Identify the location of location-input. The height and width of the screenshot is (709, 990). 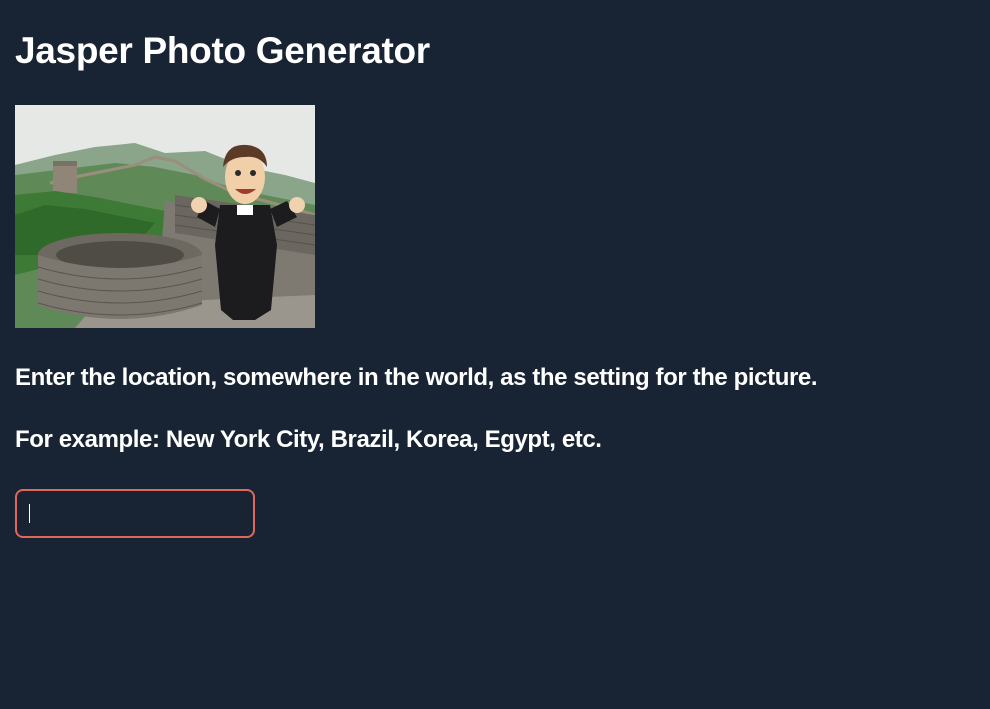
(135, 513).